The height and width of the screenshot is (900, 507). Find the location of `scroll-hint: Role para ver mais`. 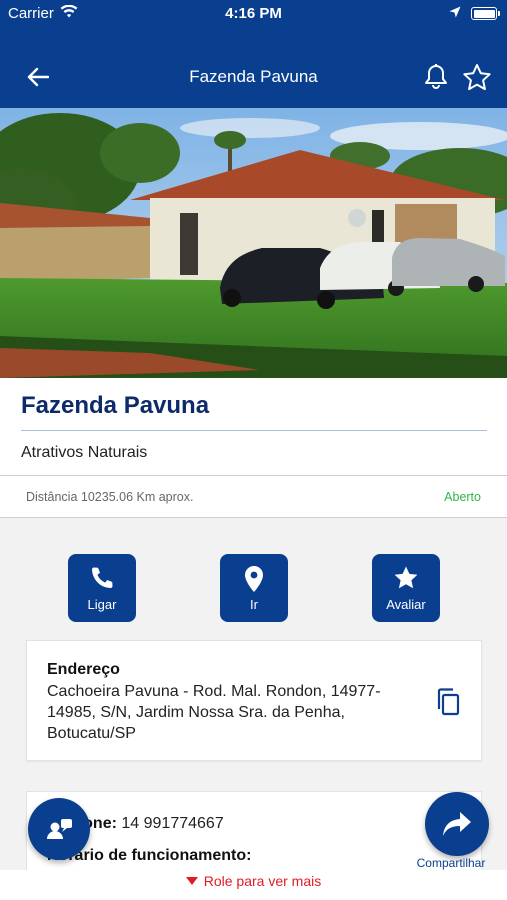

scroll-hint: Role para ver mais is located at coordinates (253, 885).